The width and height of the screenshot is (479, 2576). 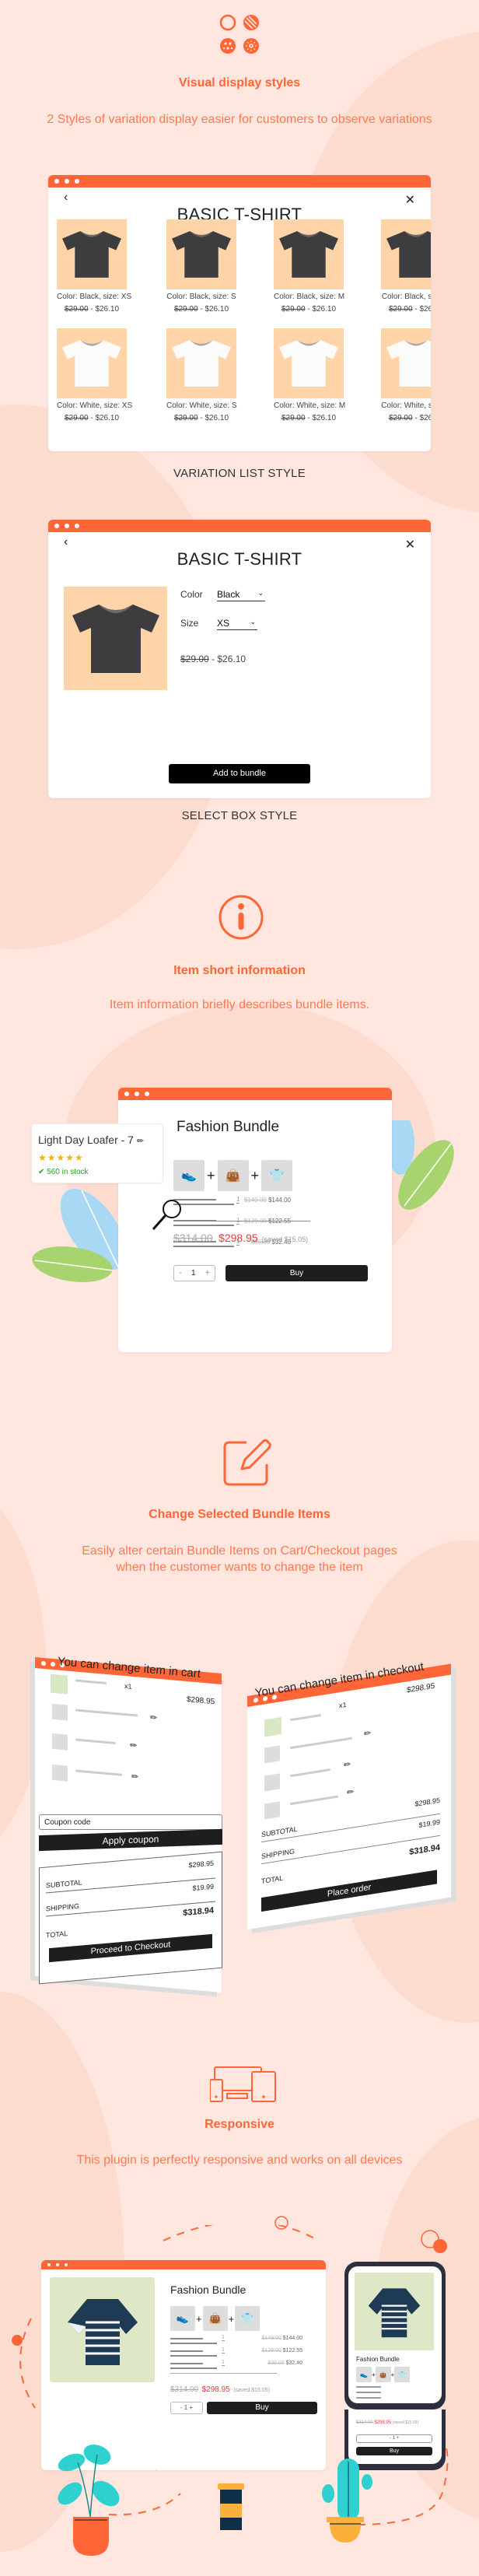 I want to click on bundle-title: Fashion Bundle, so click(x=208, y=2289).